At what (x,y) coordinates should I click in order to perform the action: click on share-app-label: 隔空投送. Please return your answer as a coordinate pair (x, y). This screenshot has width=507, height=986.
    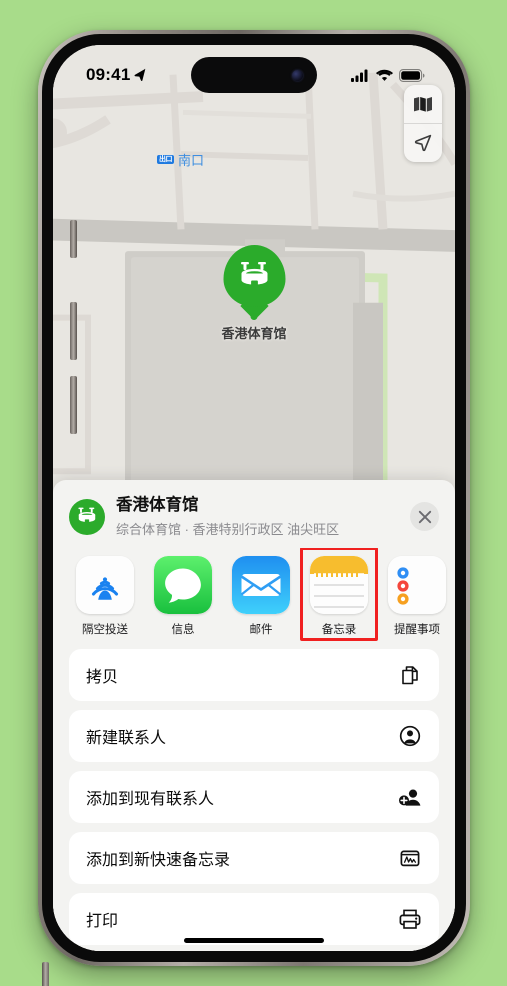
    Looking at the image, I should click on (105, 629).